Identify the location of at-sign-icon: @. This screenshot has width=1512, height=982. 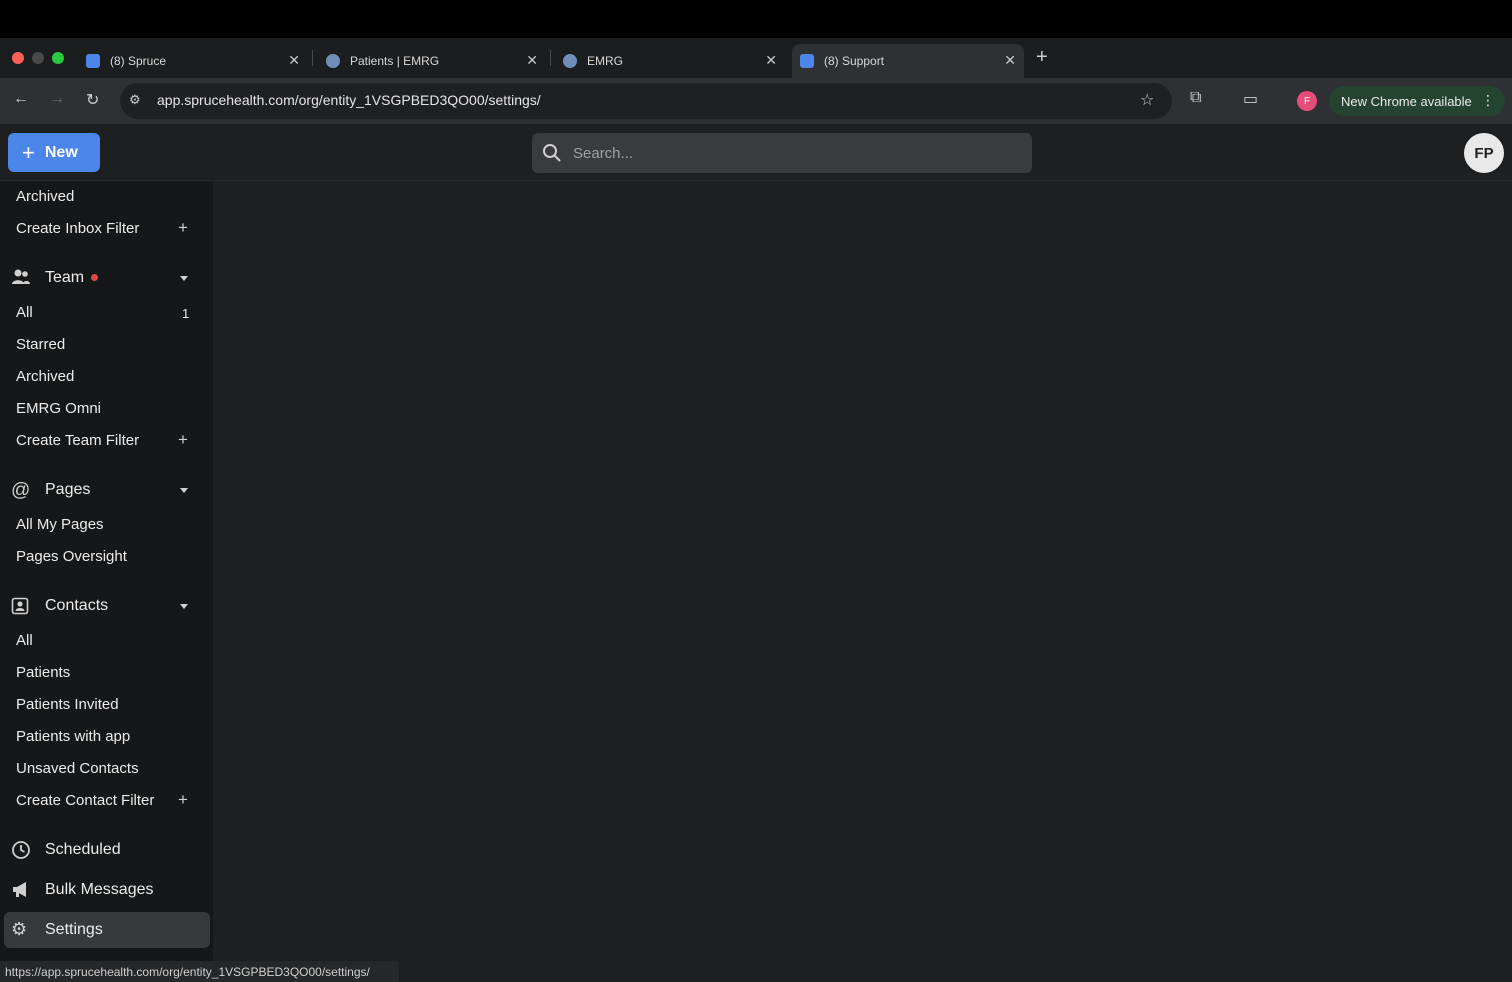
(21, 490).